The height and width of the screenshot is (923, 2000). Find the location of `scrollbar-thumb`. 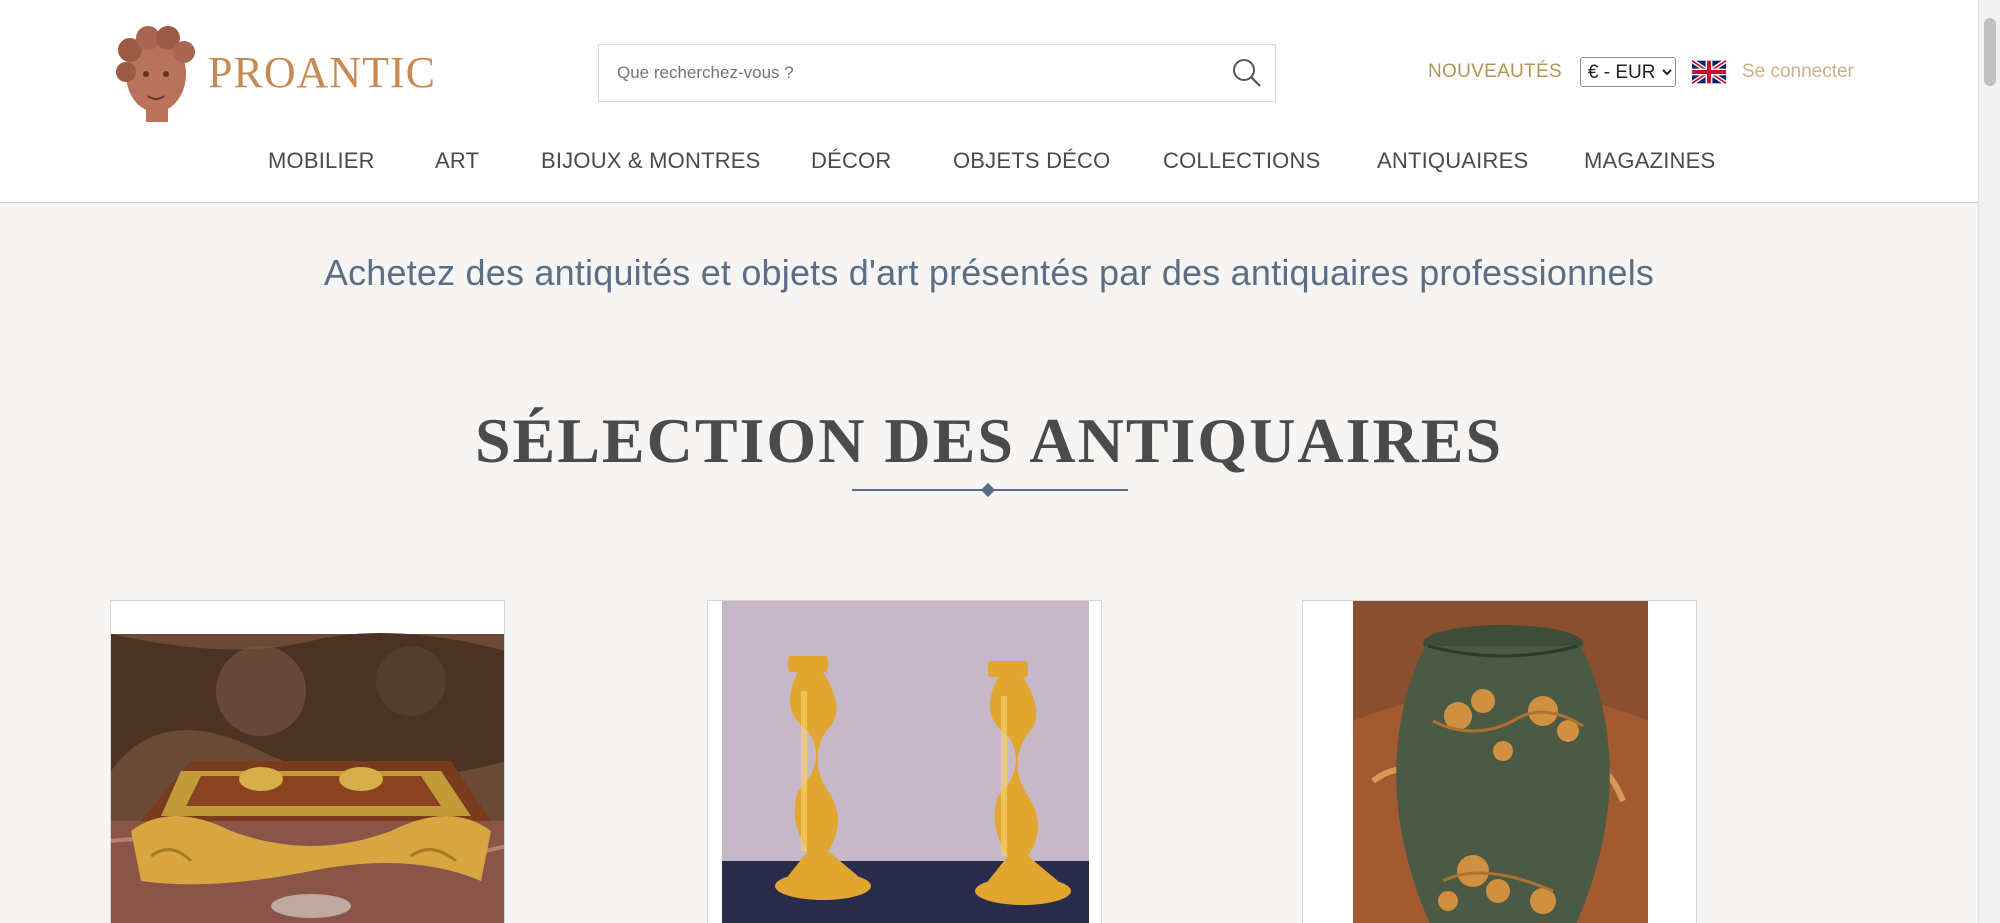

scrollbar-thumb is located at coordinates (1990, 52).